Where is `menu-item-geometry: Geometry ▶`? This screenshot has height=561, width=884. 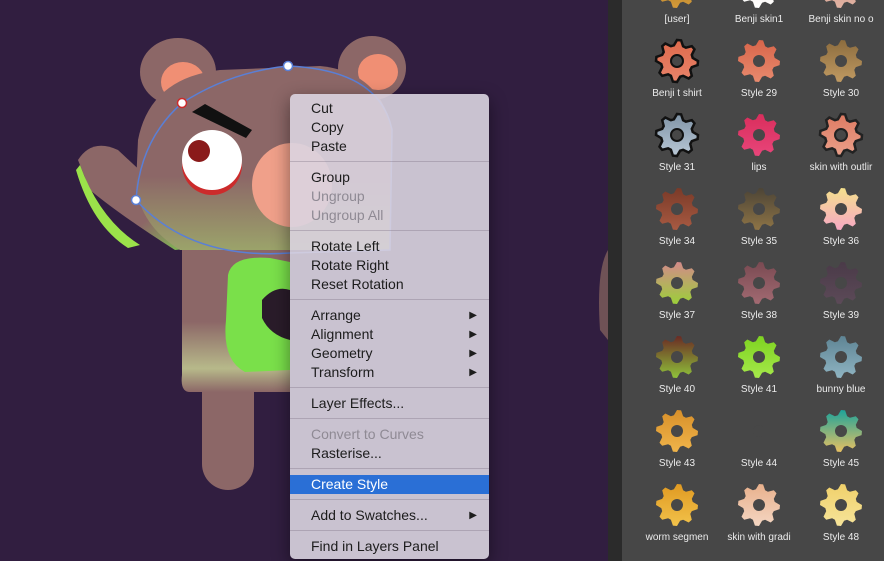
menu-item-geometry: Geometry ▶ is located at coordinates (389, 353).